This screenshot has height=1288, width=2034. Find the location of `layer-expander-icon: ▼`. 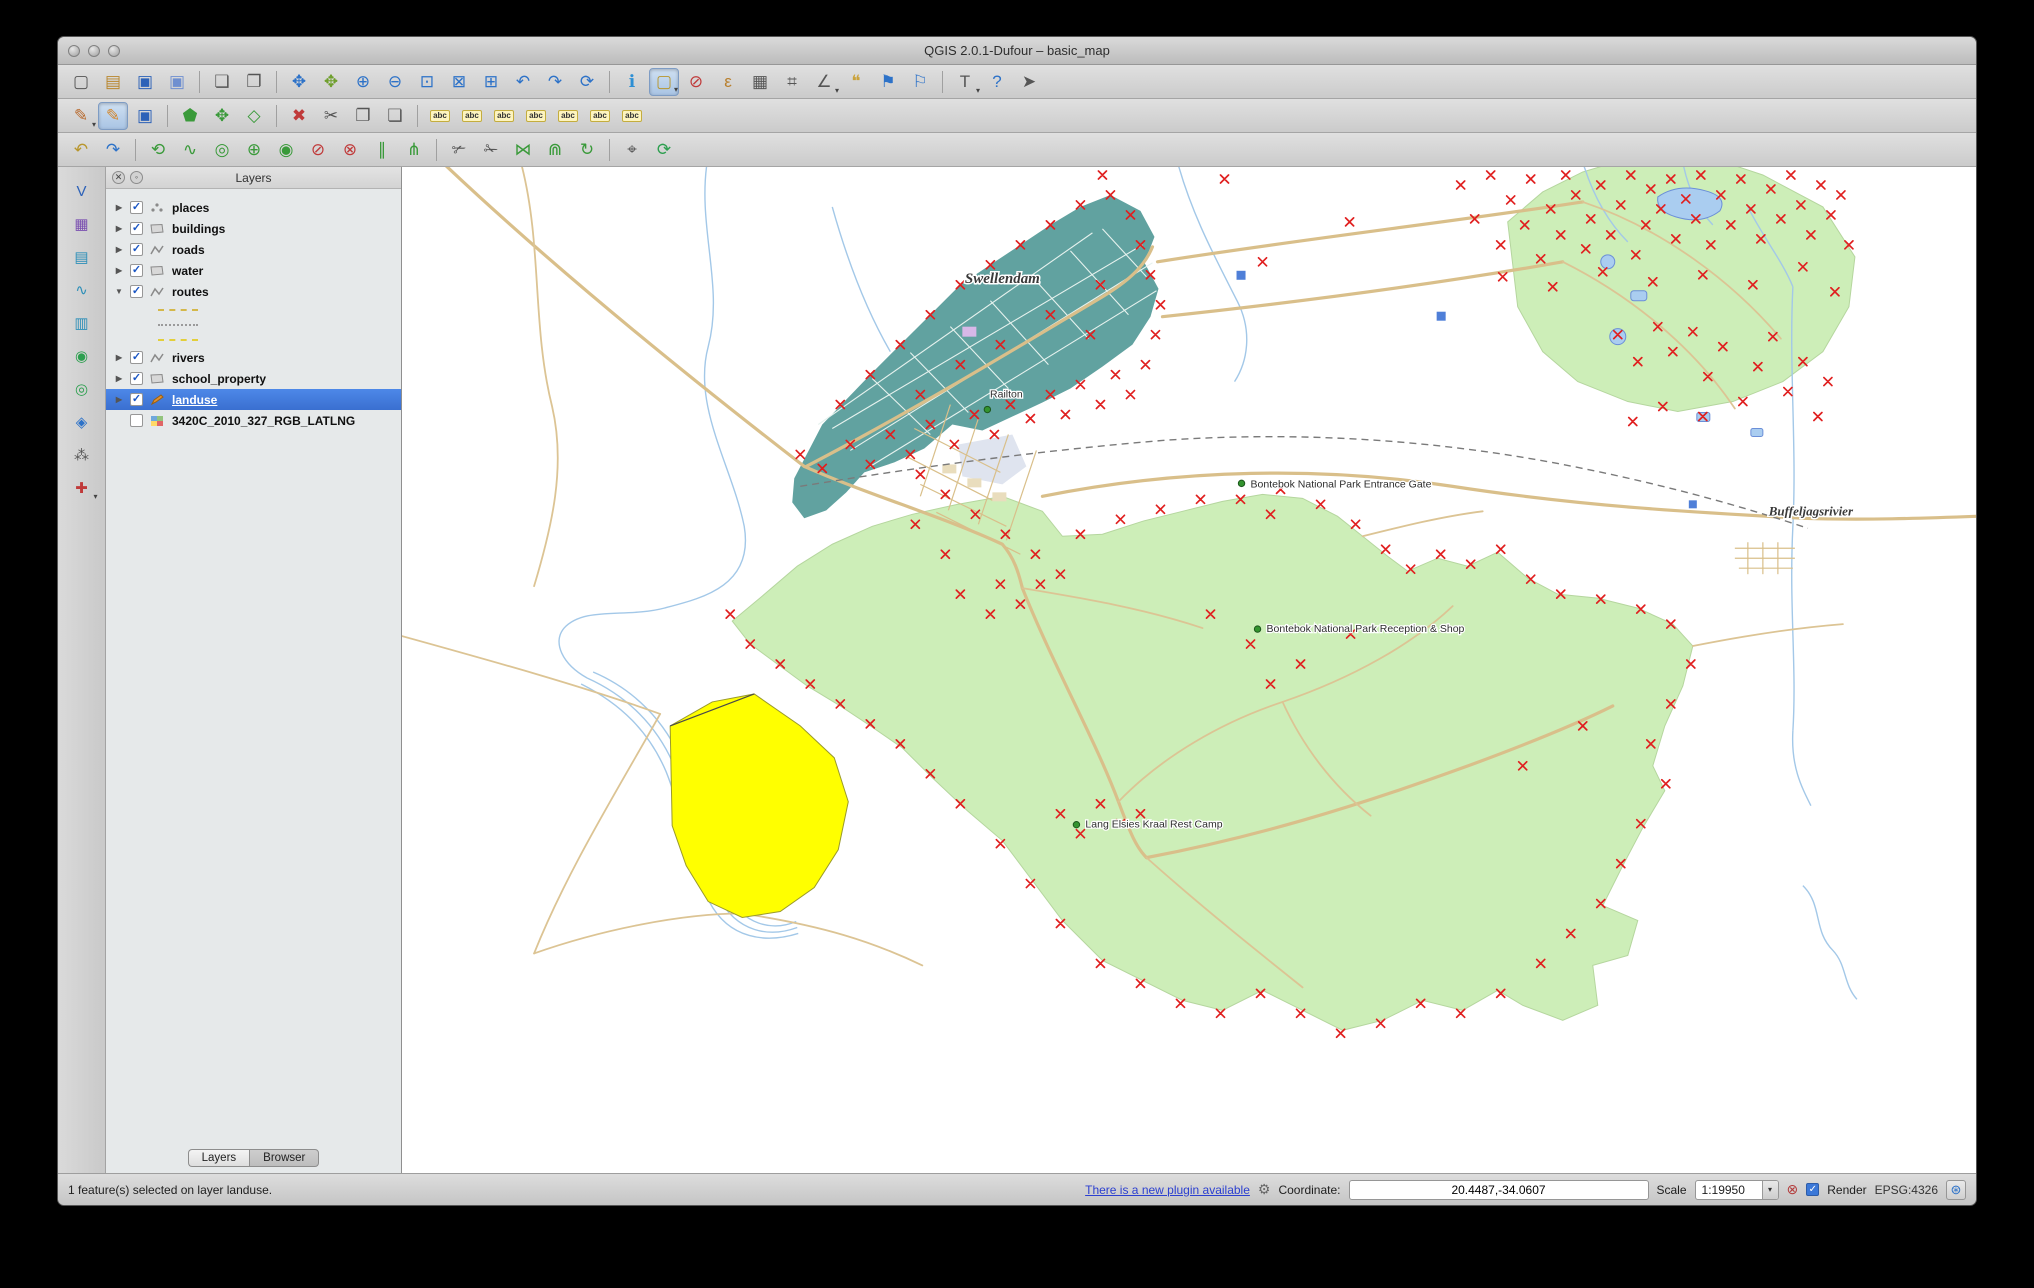

layer-expander-icon: ▼ is located at coordinates (119, 291).